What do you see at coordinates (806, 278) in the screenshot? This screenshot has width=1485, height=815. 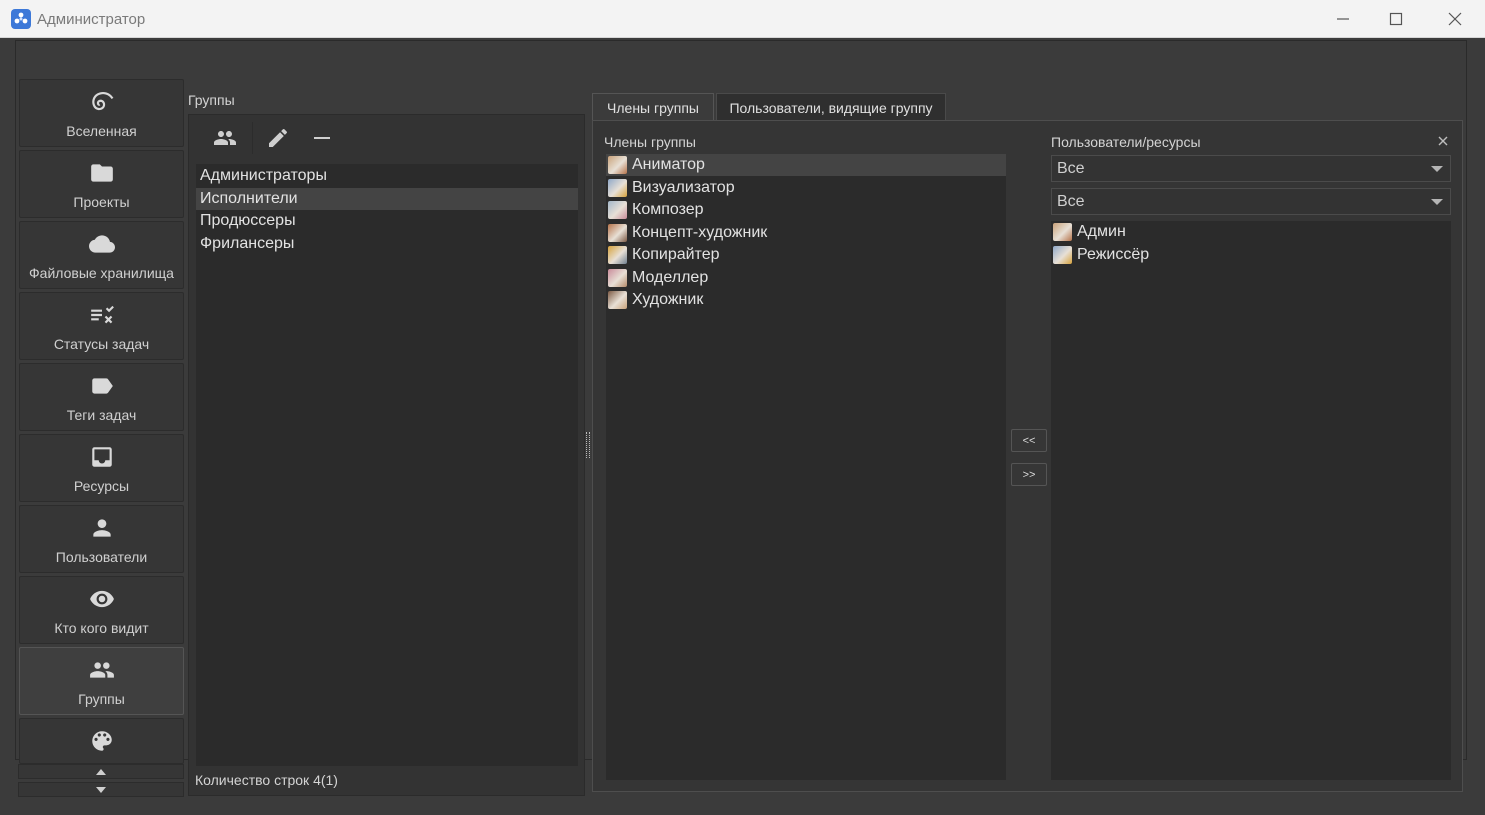 I see `member-list-item: Моделлер` at bounding box center [806, 278].